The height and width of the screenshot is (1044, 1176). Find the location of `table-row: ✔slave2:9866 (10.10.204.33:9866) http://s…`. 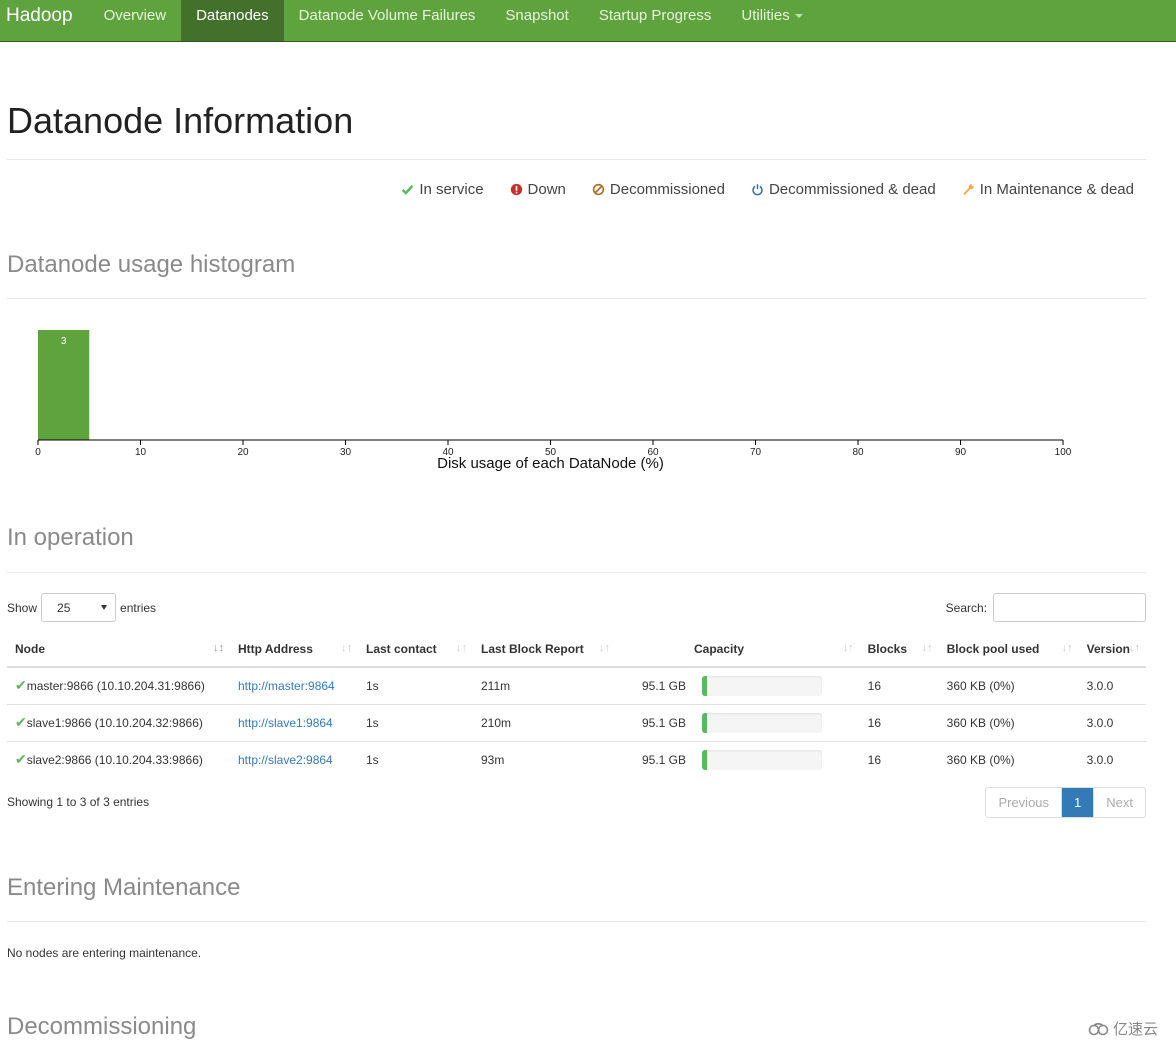

table-row: ✔slave2:9866 (10.10.204.33:9866) http://s… is located at coordinates (576, 759).